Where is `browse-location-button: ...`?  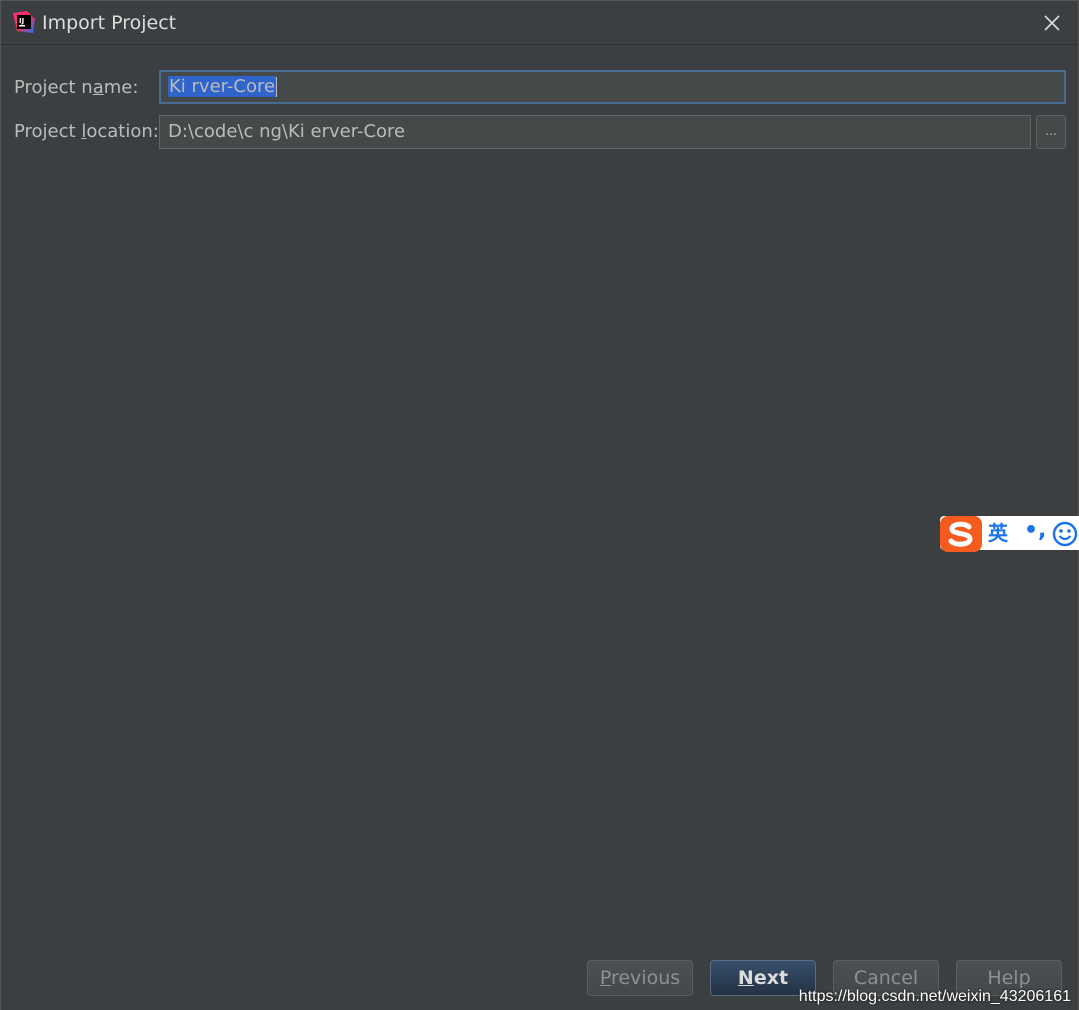
browse-location-button: ... is located at coordinates (1051, 132).